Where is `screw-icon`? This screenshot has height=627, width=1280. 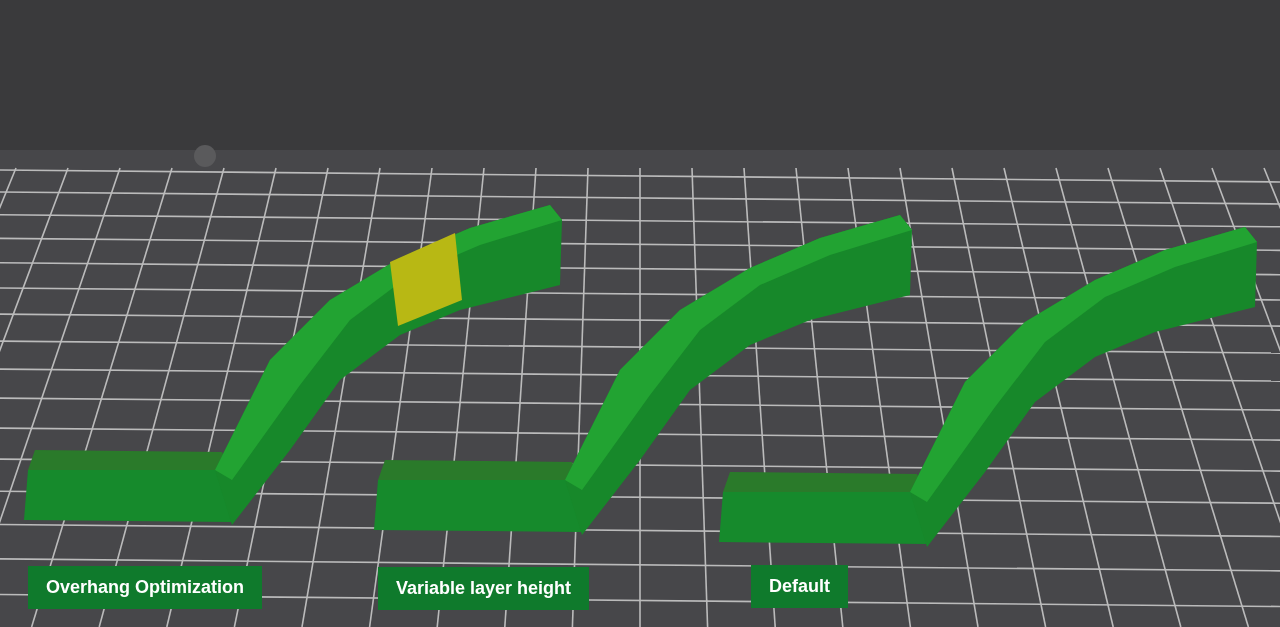 screw-icon is located at coordinates (205, 156).